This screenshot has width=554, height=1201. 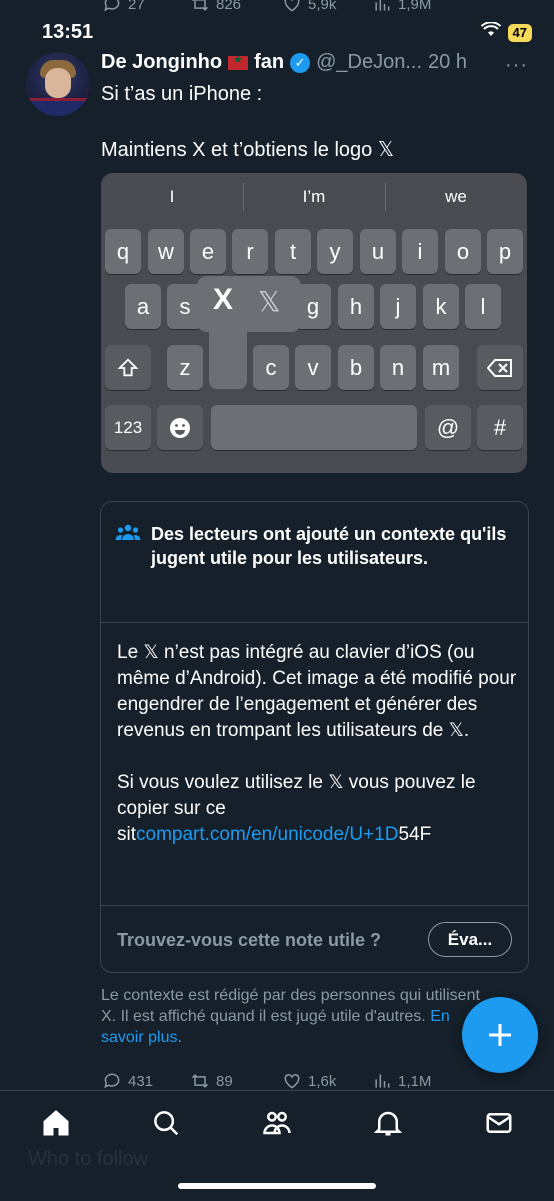 I want to click on flag-icon, so click(x=238, y=61).